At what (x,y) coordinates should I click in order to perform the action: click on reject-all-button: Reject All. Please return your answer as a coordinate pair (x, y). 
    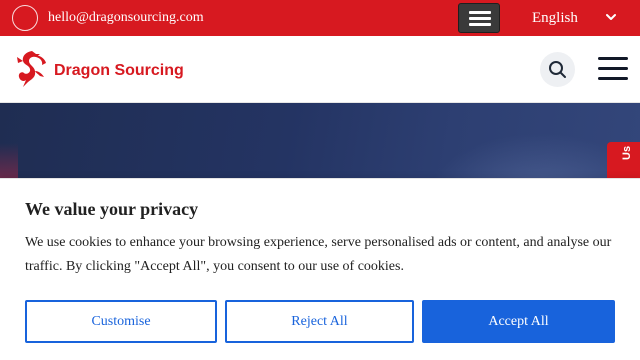
    Looking at the image, I should click on (319, 321).